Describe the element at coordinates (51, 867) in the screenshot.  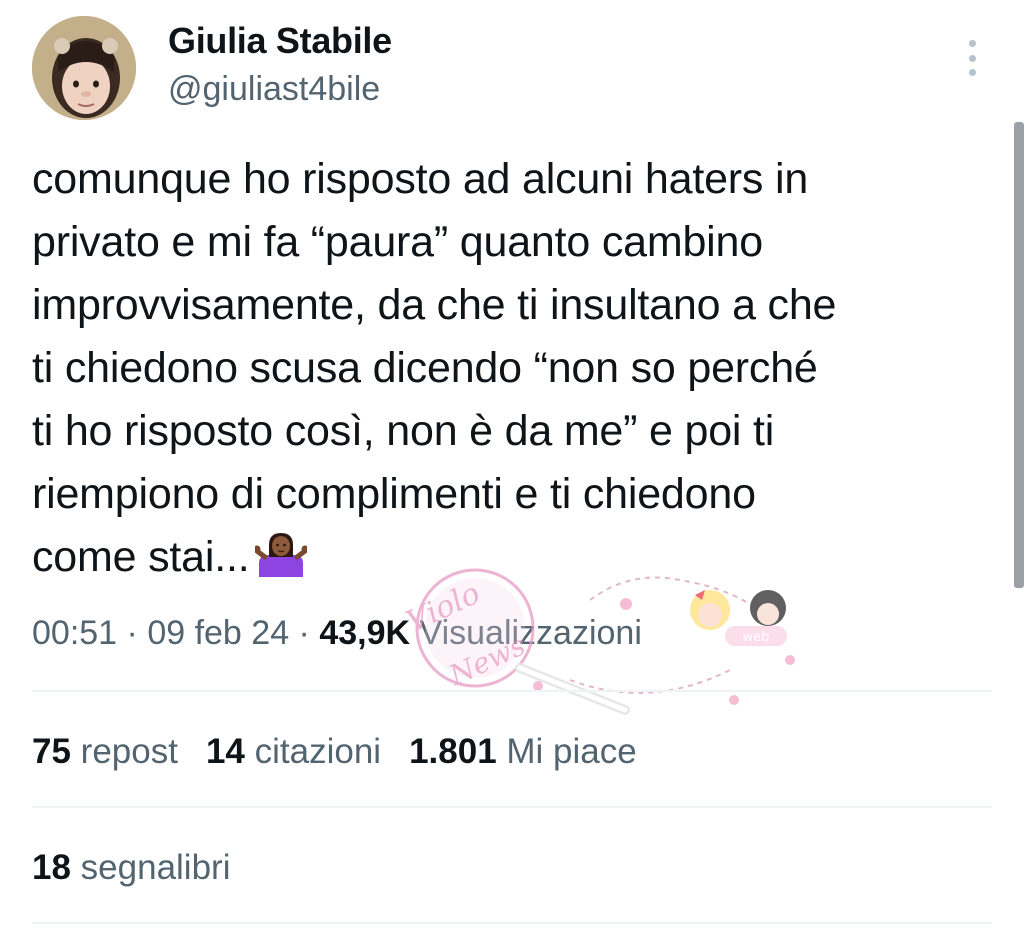
I see `bookmarks-count: 18` at that location.